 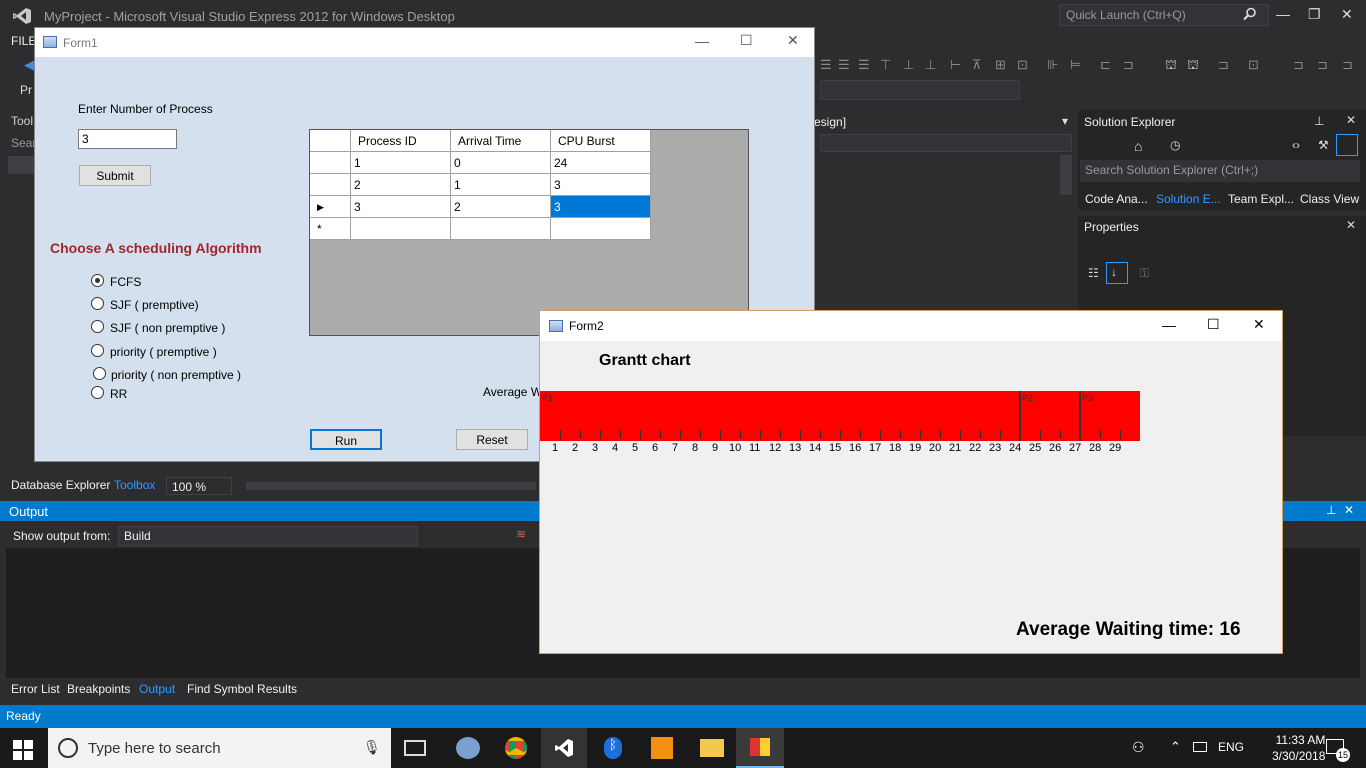 What do you see at coordinates (1213, 324) in the screenshot?
I see `form2-maximize-button: ☐` at bounding box center [1213, 324].